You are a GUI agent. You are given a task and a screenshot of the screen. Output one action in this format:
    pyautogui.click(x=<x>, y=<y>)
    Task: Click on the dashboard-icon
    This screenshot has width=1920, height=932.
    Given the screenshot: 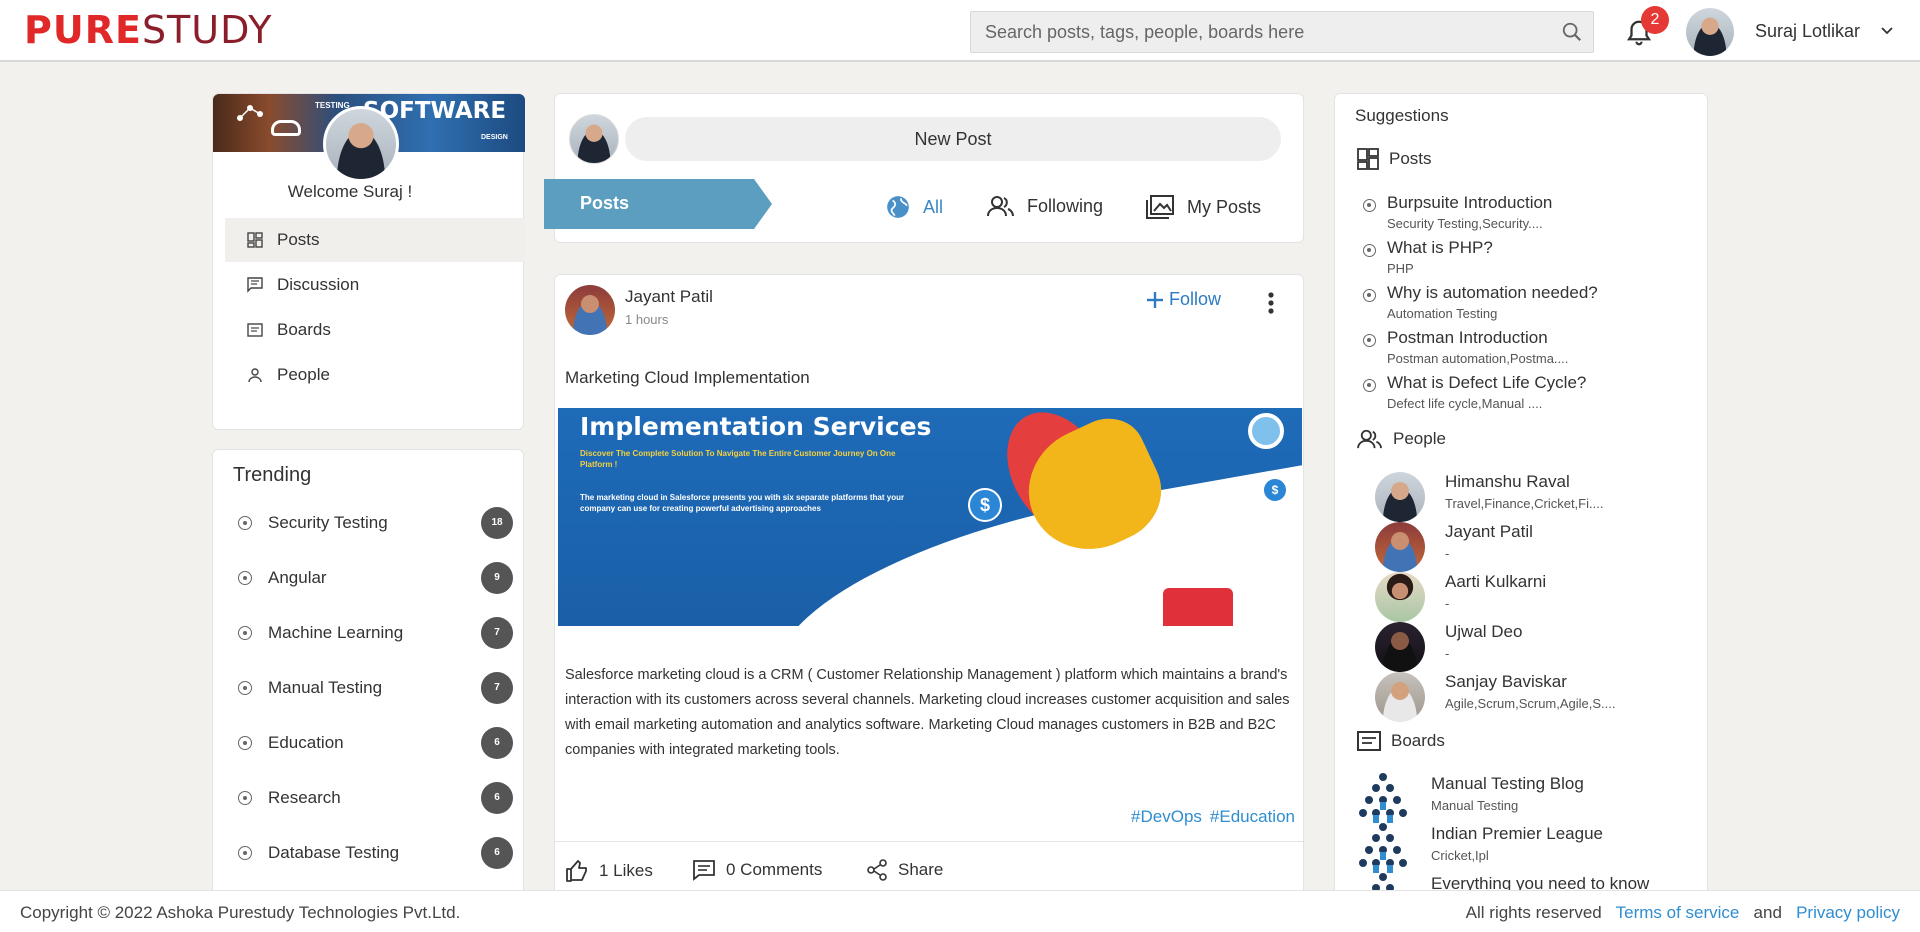 What is the action you would take?
    pyautogui.click(x=1368, y=159)
    